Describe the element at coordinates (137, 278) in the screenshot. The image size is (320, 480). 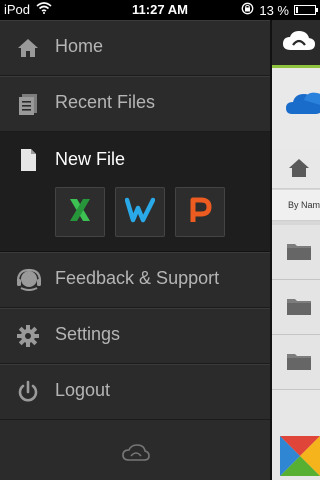
I see `sidebar-item-label: Feedback & Support` at that location.